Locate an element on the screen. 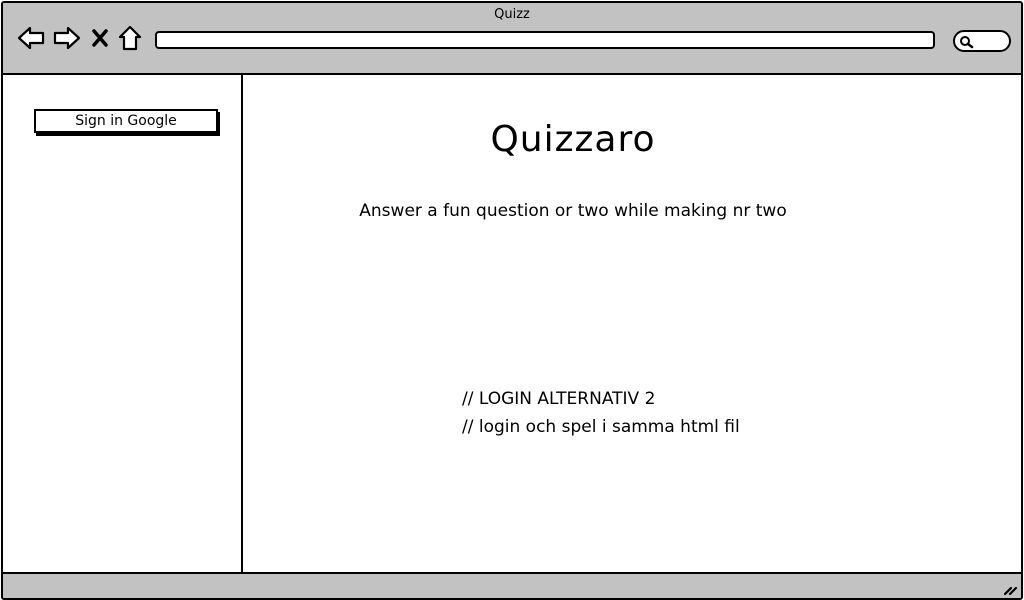 Image resolution: width=1024 pixels, height=600 pixels. search-box is located at coordinates (982, 41).